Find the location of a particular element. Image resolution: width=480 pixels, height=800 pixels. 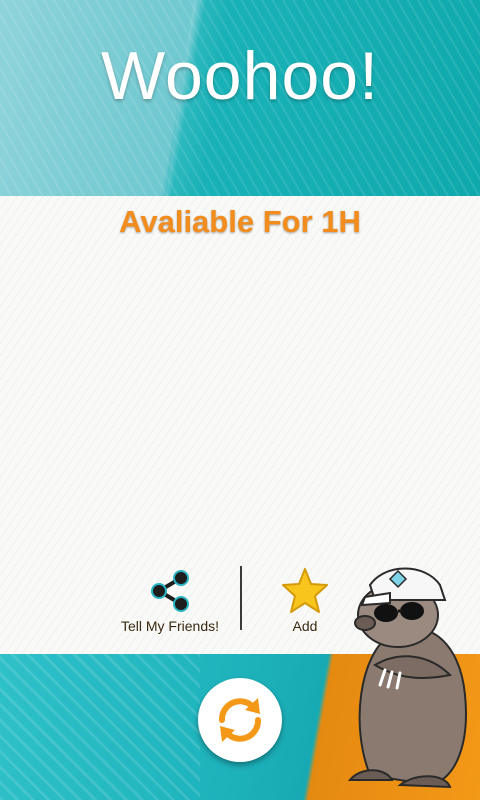

tell-friends-button: Tell My Friends! is located at coordinates (170, 600).